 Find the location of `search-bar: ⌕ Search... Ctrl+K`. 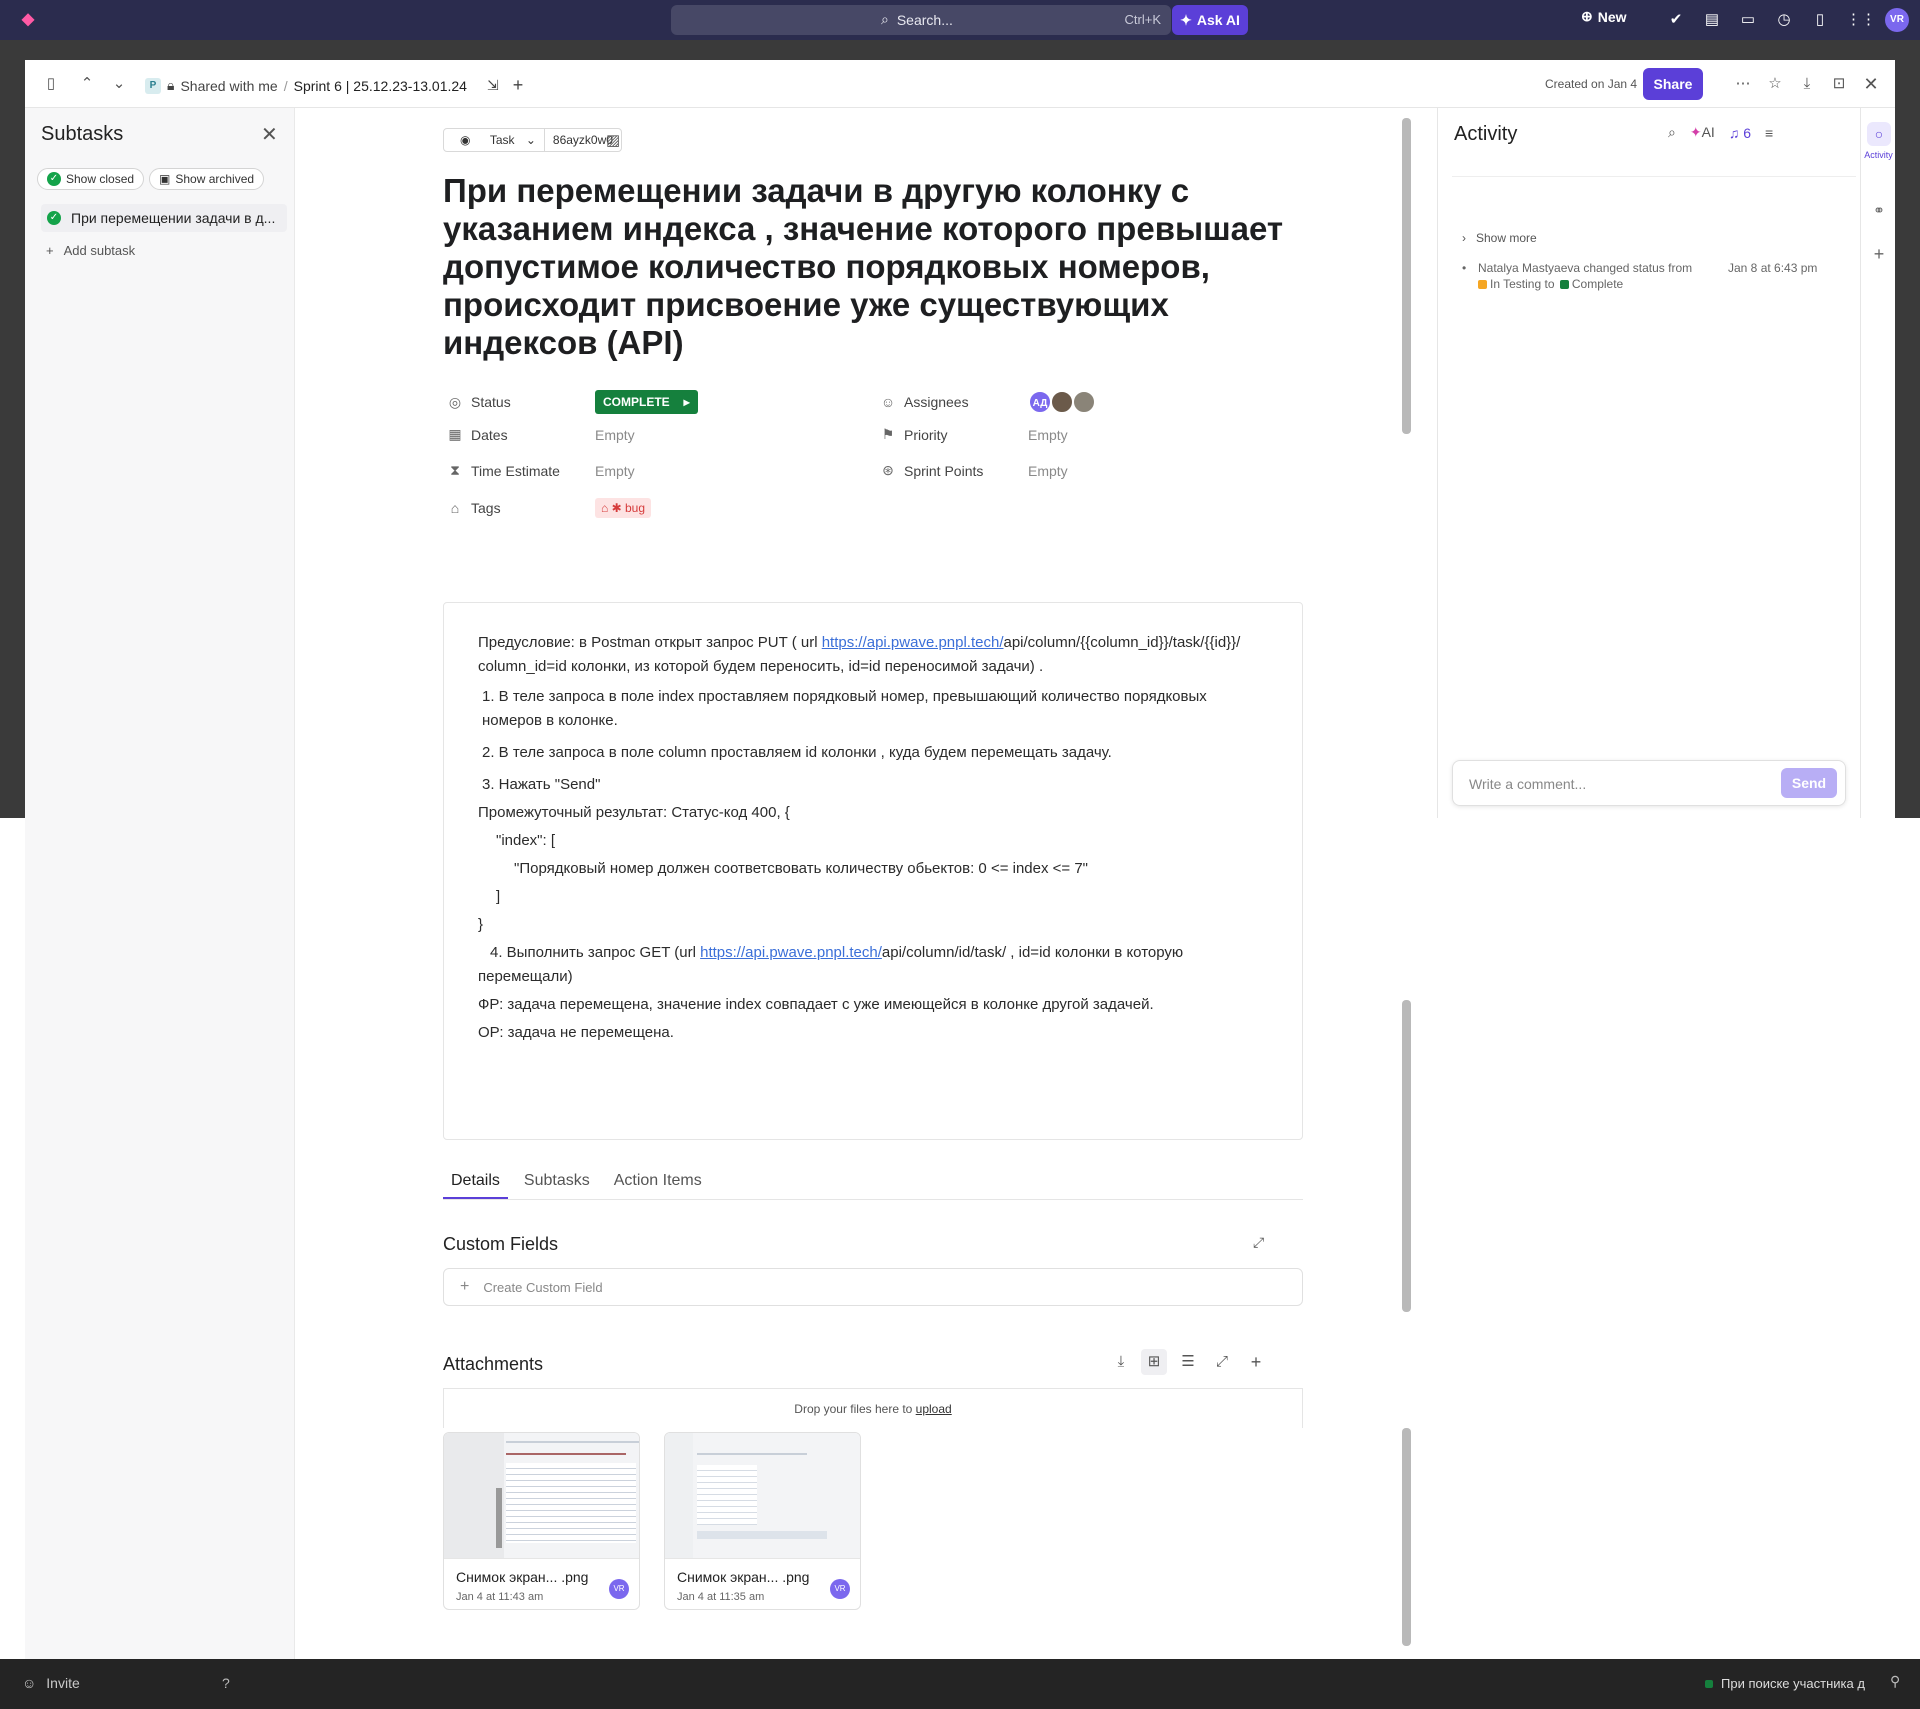

search-bar: ⌕ Search... Ctrl+K is located at coordinates (921, 20).